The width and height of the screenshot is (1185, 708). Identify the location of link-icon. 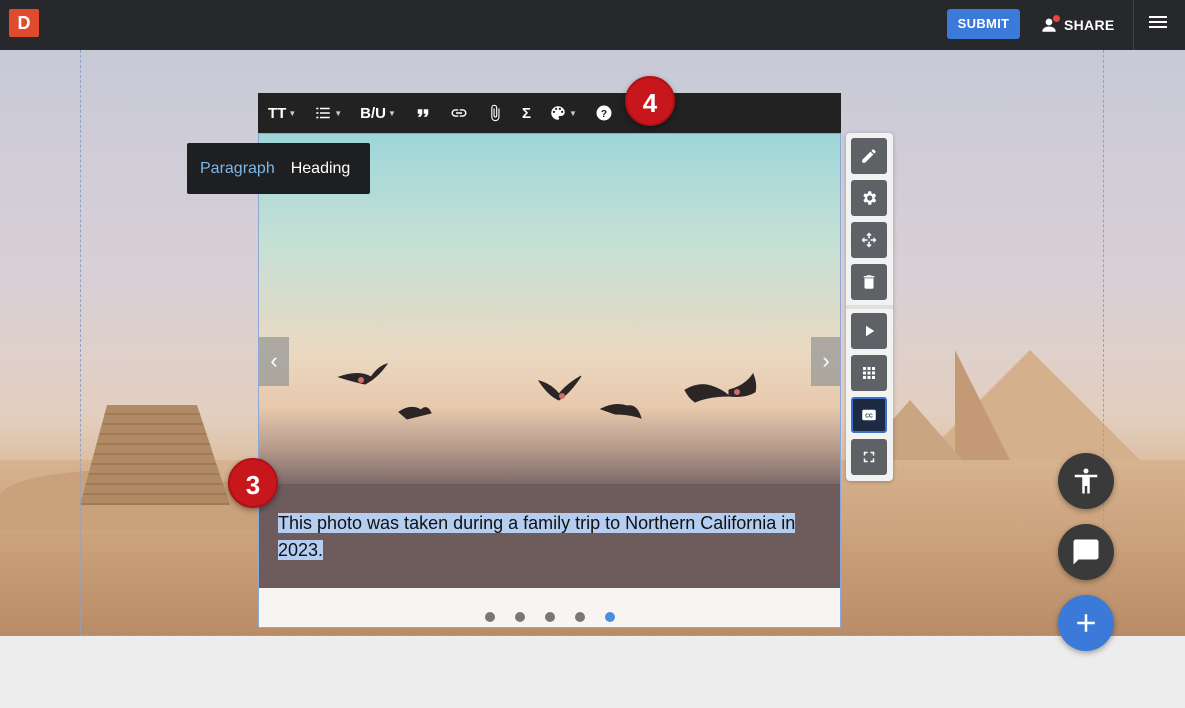
(459, 113).